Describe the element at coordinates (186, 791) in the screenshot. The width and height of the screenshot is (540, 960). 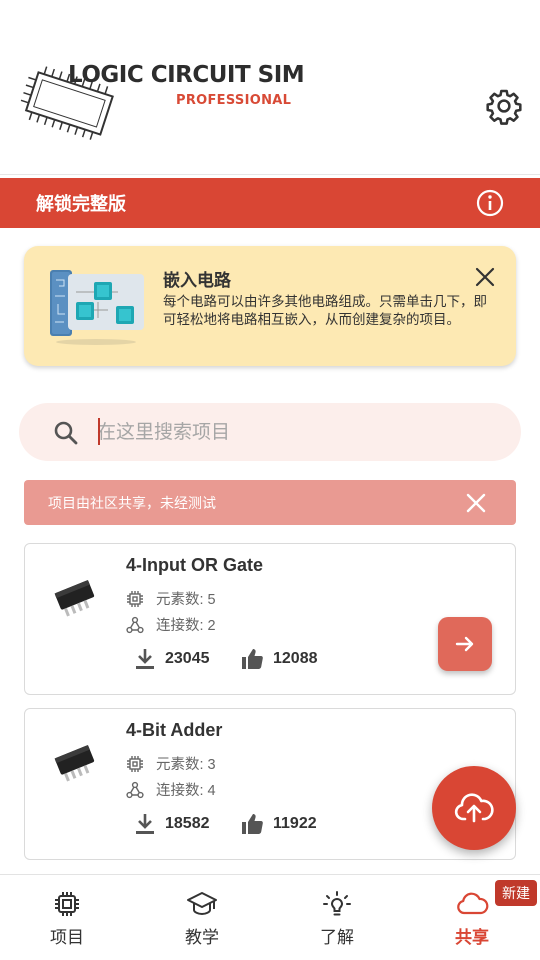
I see `connection-count-text: 连接数: 4` at that location.